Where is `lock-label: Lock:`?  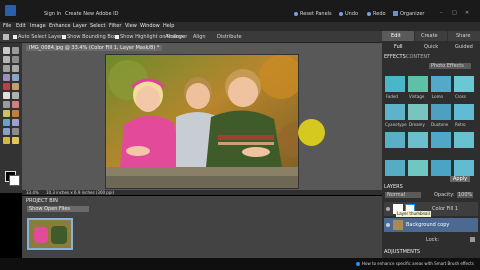
lock-label: Lock: is located at coordinates (433, 240).